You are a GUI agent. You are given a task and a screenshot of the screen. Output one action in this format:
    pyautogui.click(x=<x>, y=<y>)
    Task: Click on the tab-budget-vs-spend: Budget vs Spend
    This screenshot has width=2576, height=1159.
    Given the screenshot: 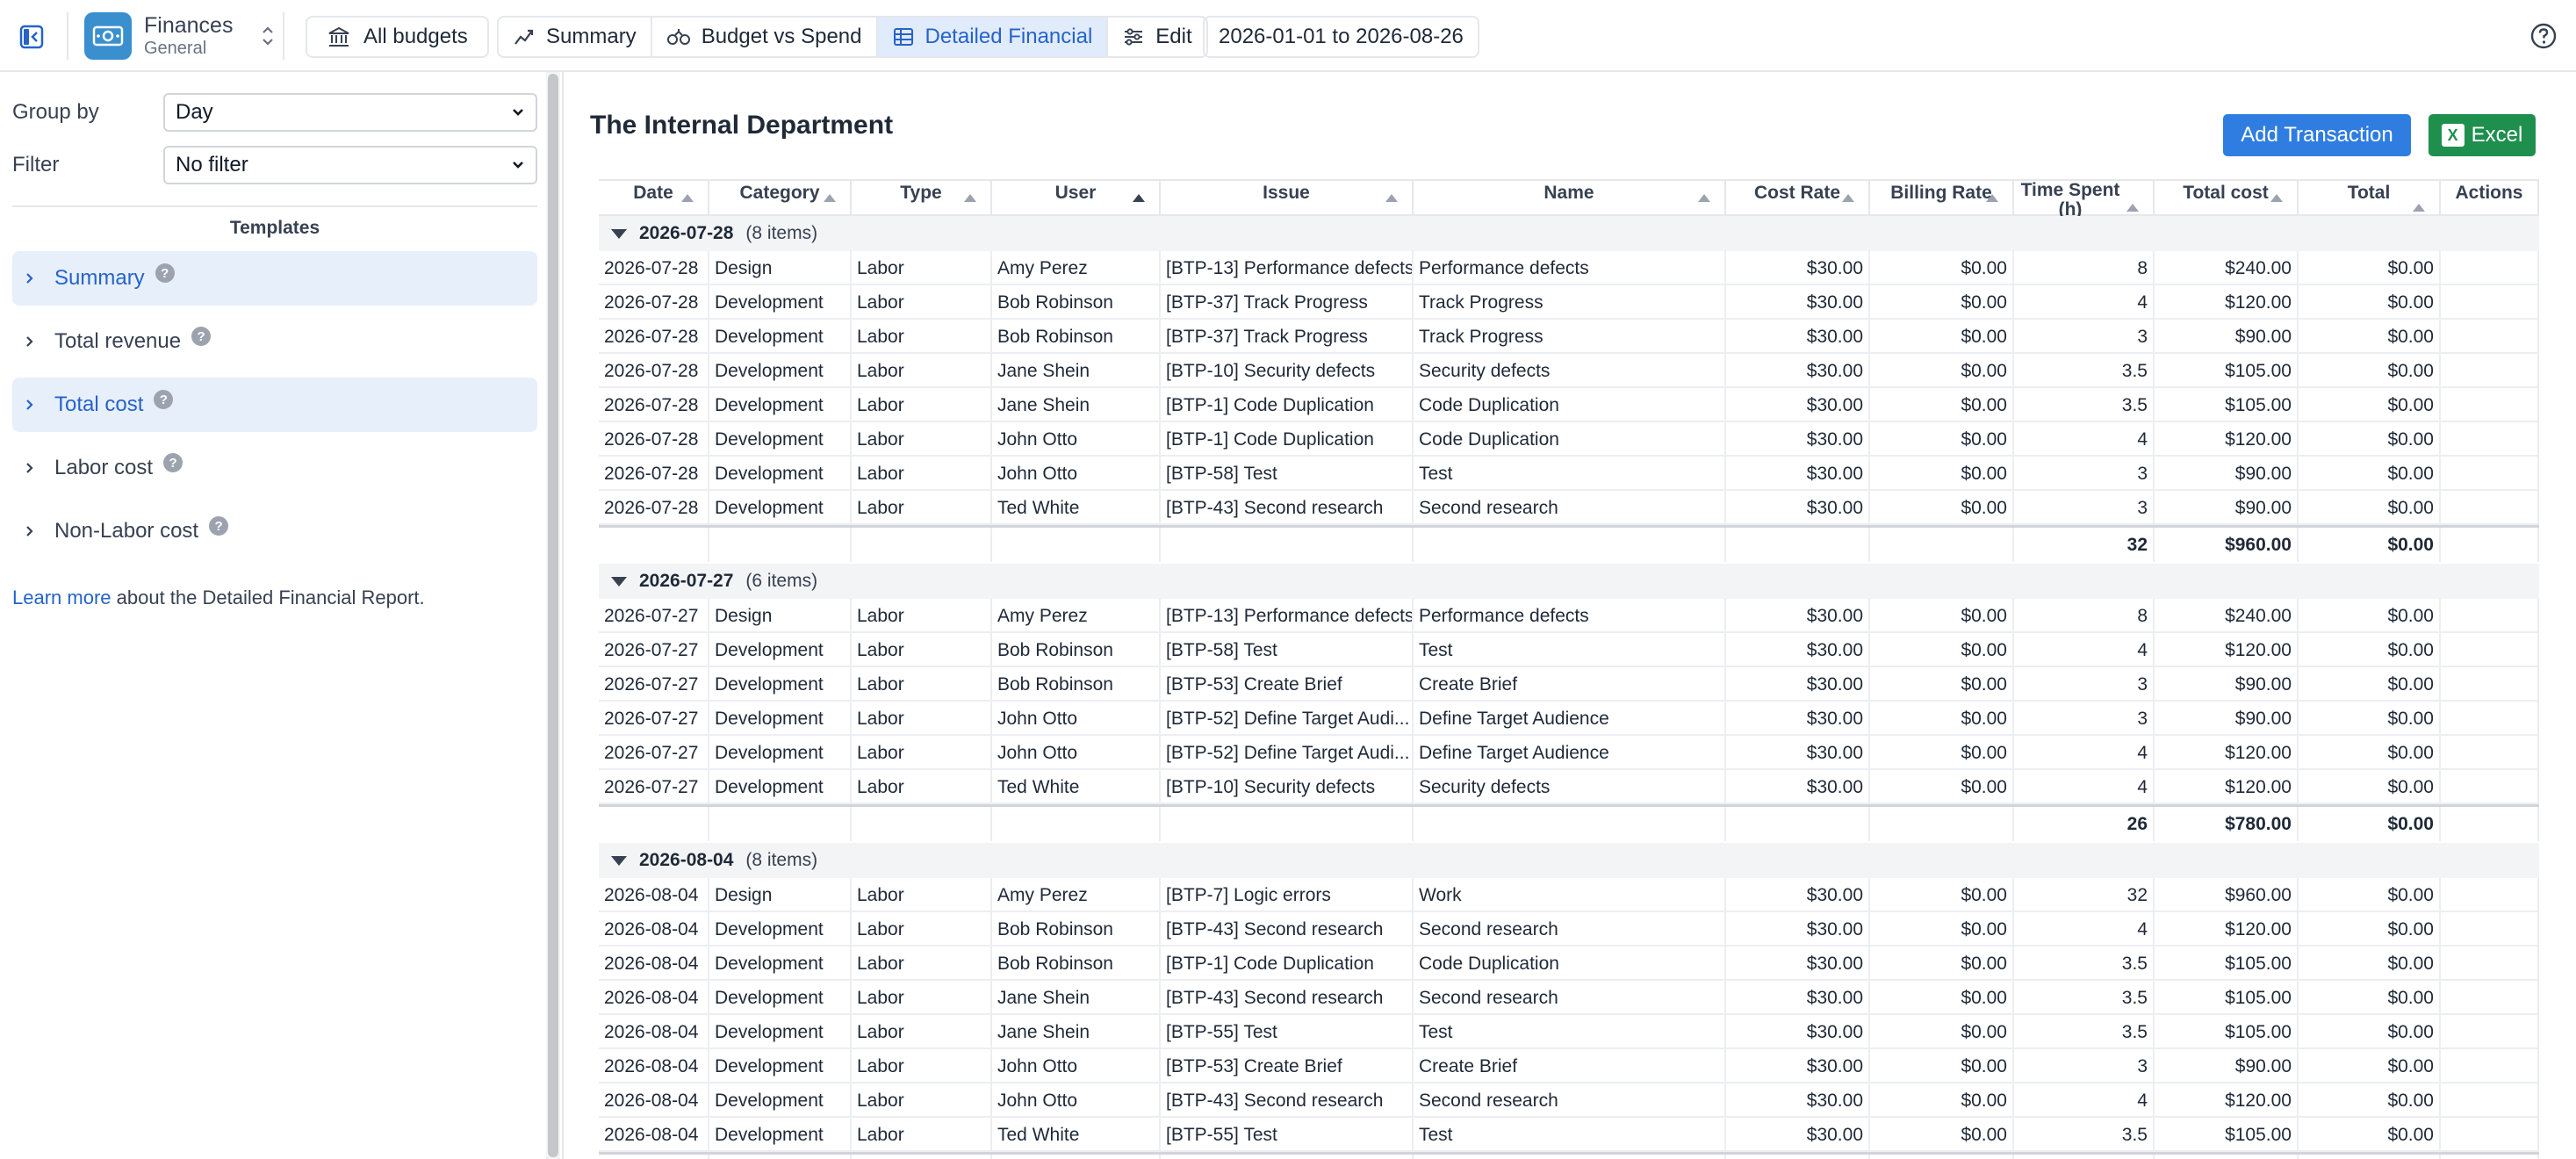 What is the action you would take?
    pyautogui.click(x=765, y=37)
    